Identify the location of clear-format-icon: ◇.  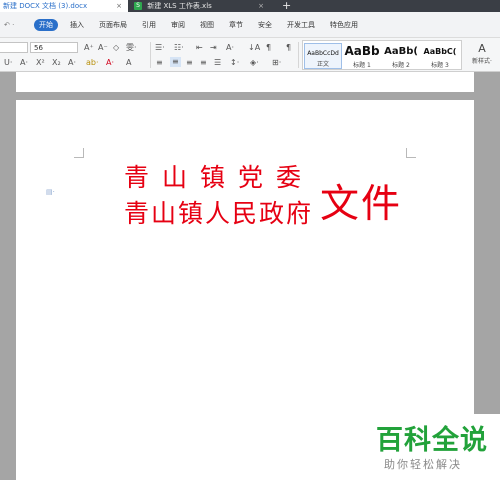
(116, 48).